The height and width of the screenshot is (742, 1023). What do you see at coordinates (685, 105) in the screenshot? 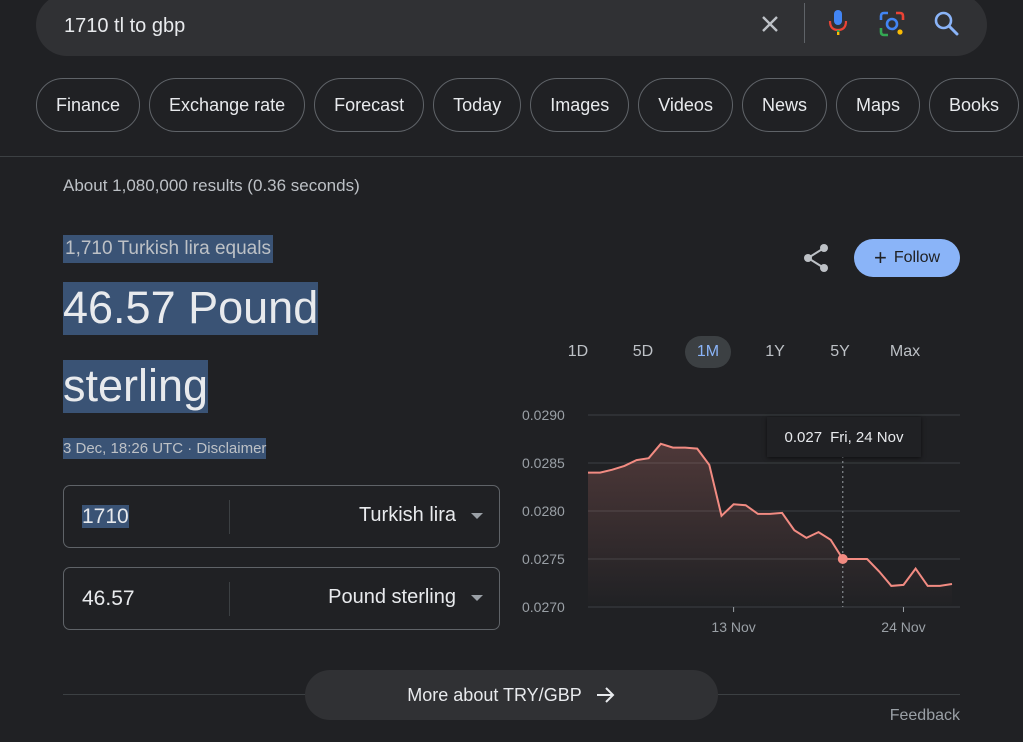
I see `chip-videos: Videos` at bounding box center [685, 105].